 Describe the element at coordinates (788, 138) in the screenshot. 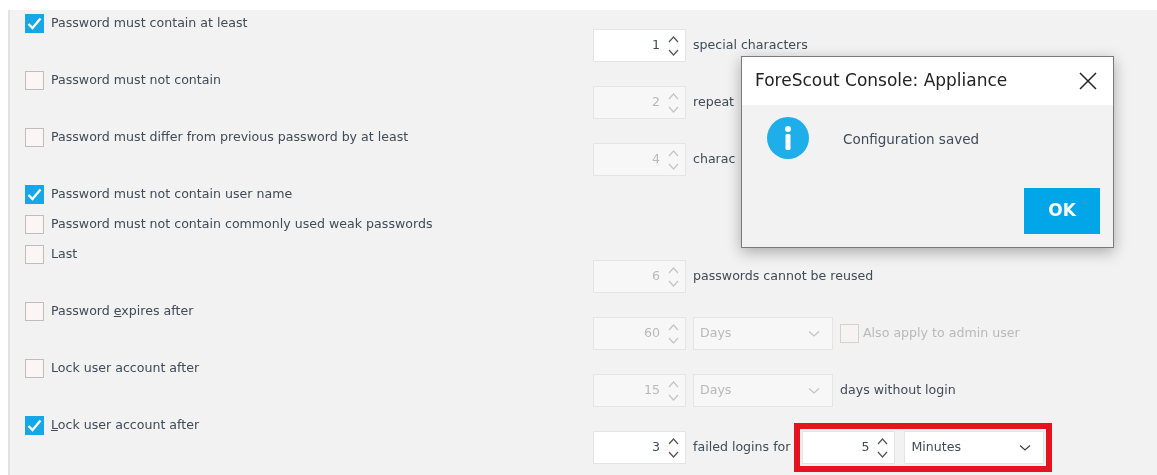

I see `info-icon` at that location.